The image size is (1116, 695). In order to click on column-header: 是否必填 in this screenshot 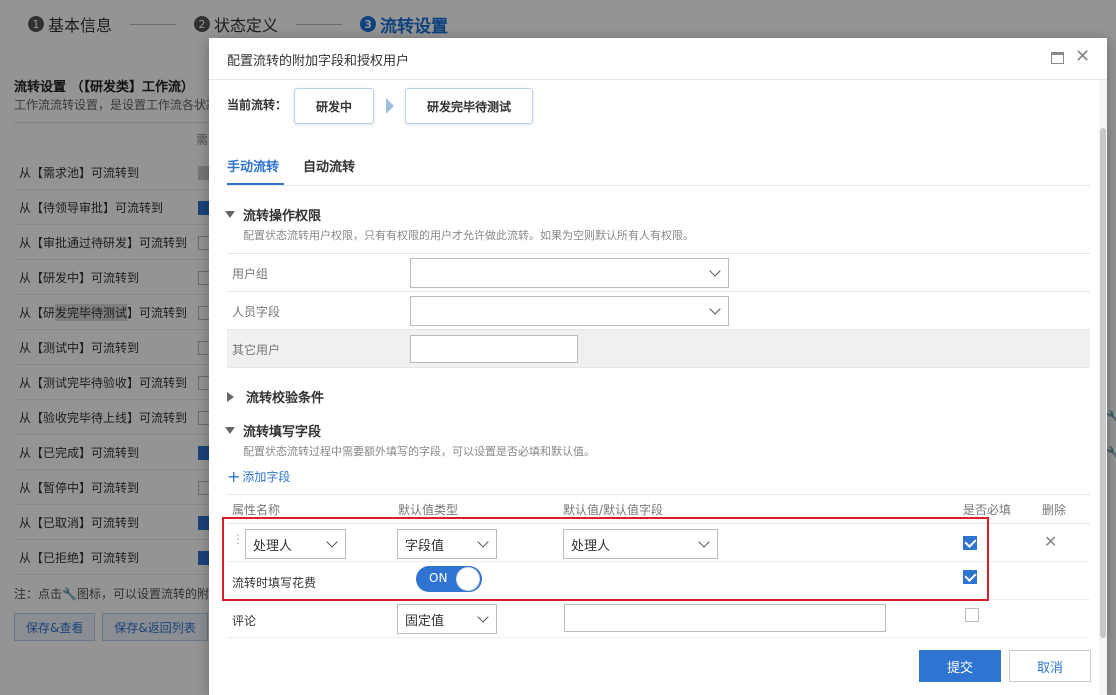, I will do `click(987, 510)`.